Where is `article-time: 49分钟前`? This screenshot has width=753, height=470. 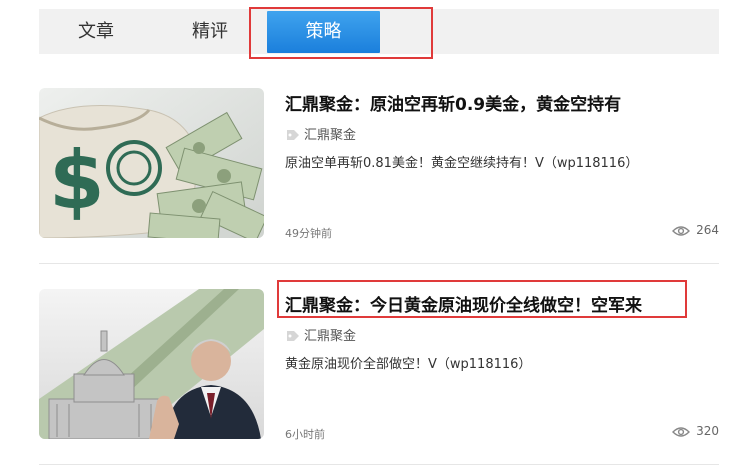
article-time: 49分钟前 is located at coordinates (308, 233).